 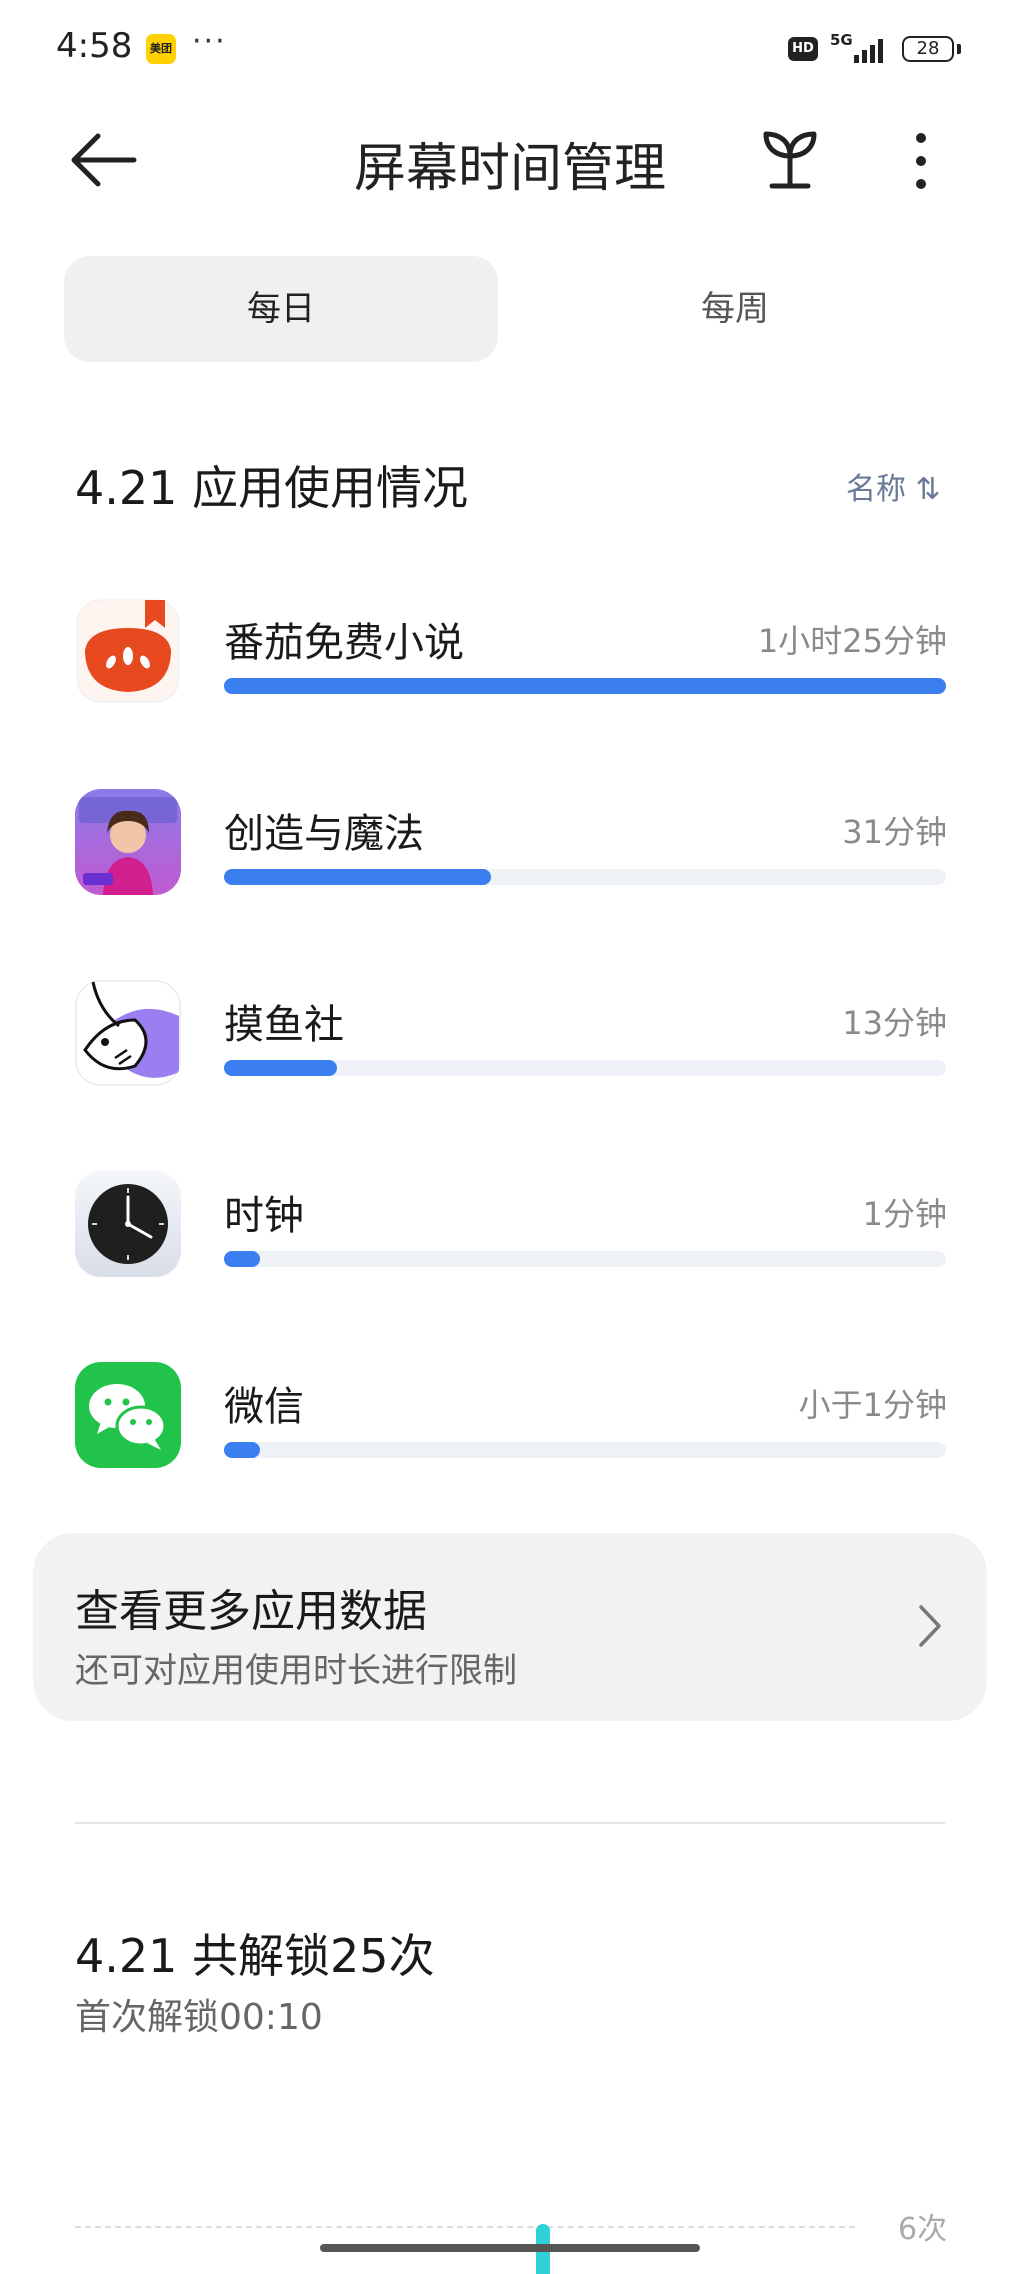 What do you see at coordinates (281, 309) in the screenshot?
I see `tab-daily: 每日` at bounding box center [281, 309].